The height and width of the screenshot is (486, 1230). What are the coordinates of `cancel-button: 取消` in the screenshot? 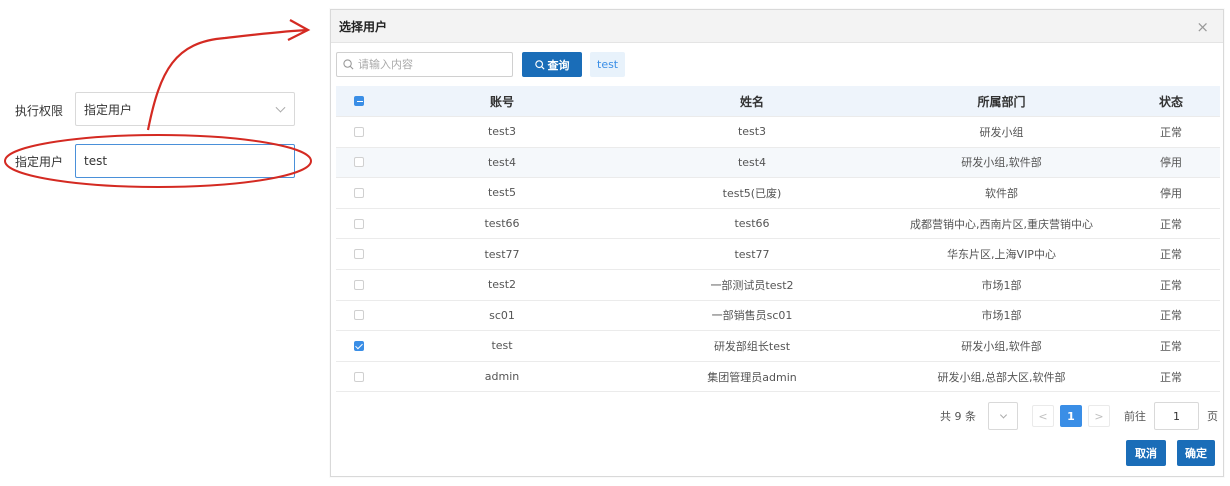 It's located at (1146, 453).